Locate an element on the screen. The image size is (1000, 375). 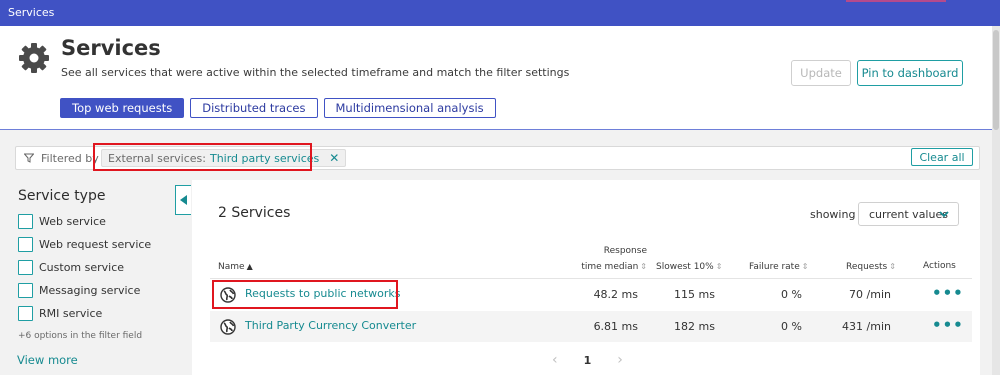
requests-cell: 431 /min is located at coordinates (866, 326).